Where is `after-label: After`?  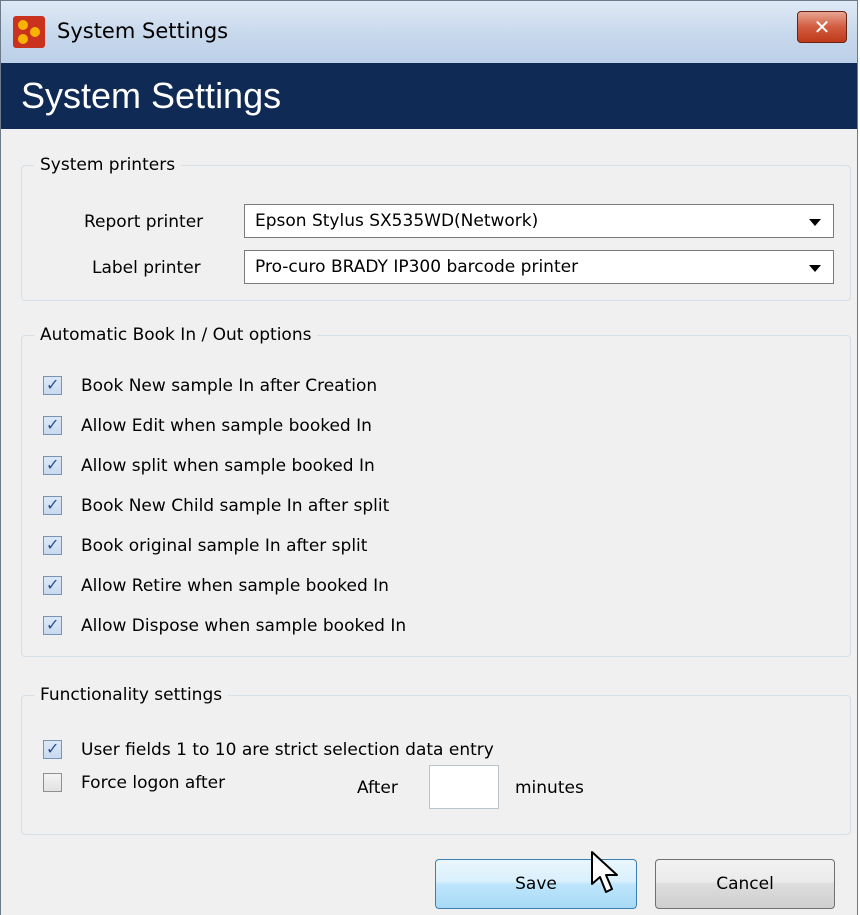 after-label: After is located at coordinates (377, 788).